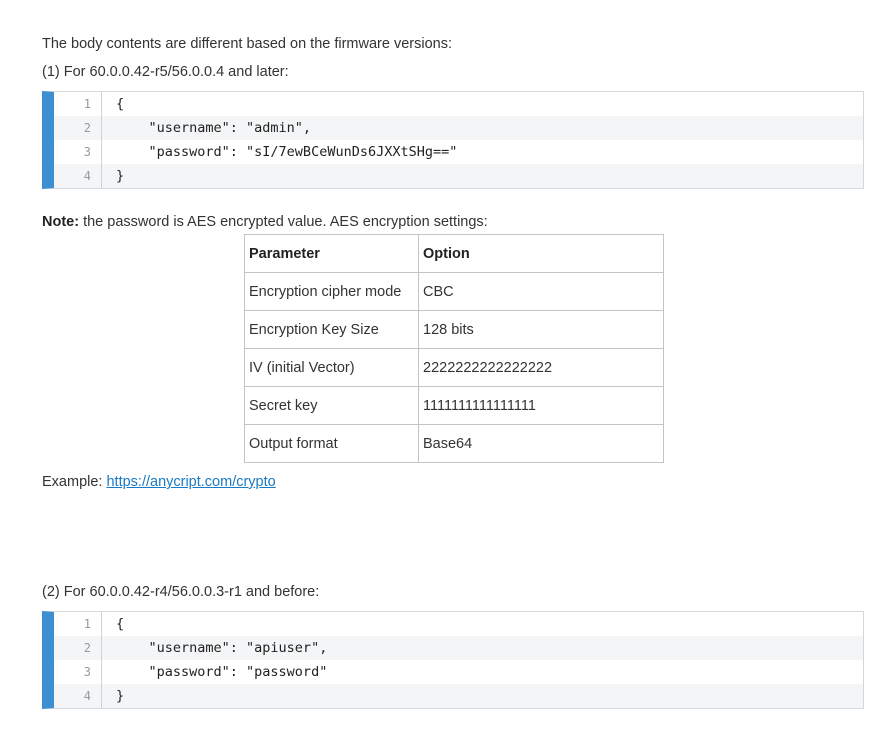  I want to click on code-line: 2 "username": "apiuser",, so click(458, 648).